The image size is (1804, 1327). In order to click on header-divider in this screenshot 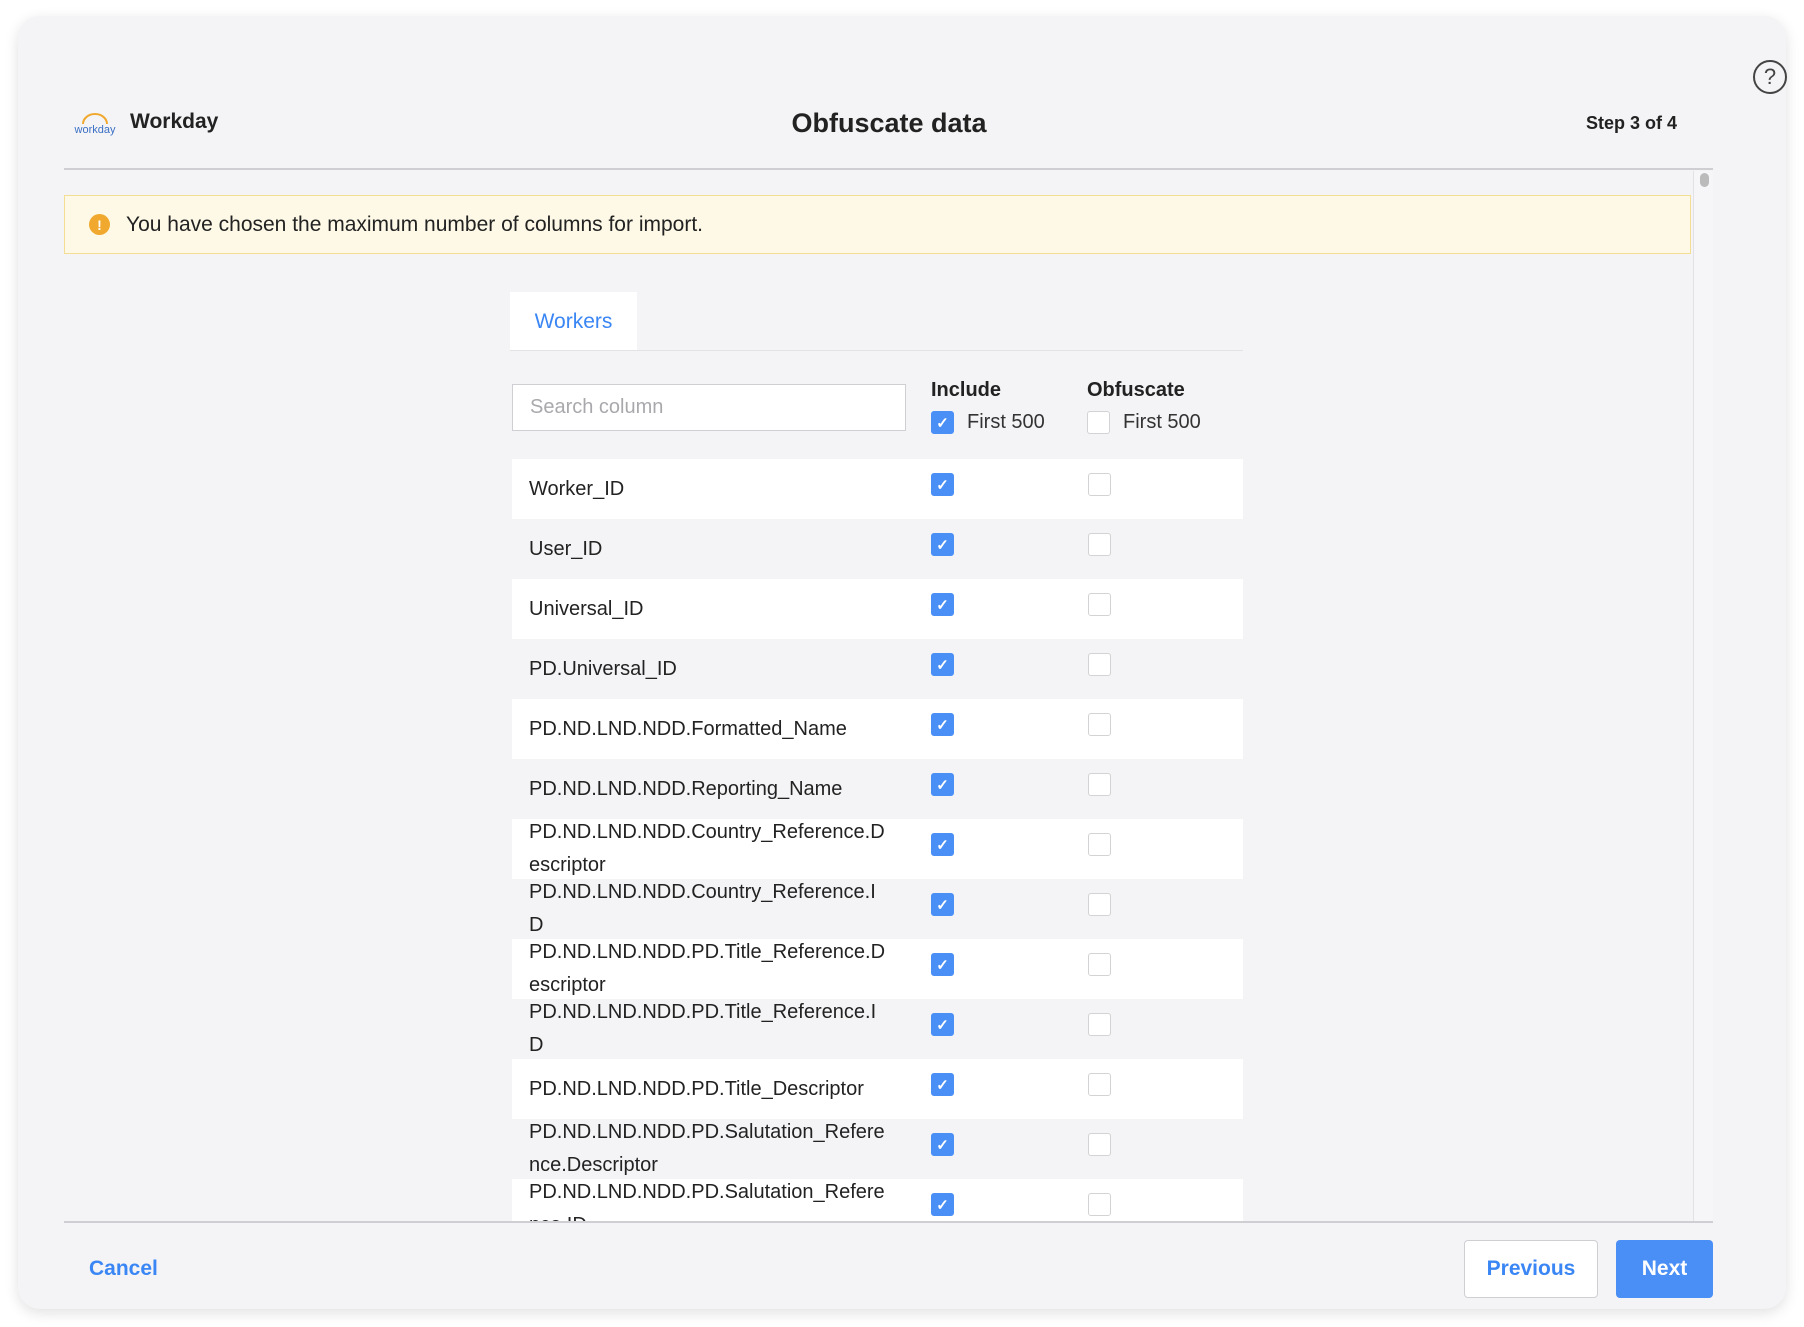, I will do `click(888, 169)`.